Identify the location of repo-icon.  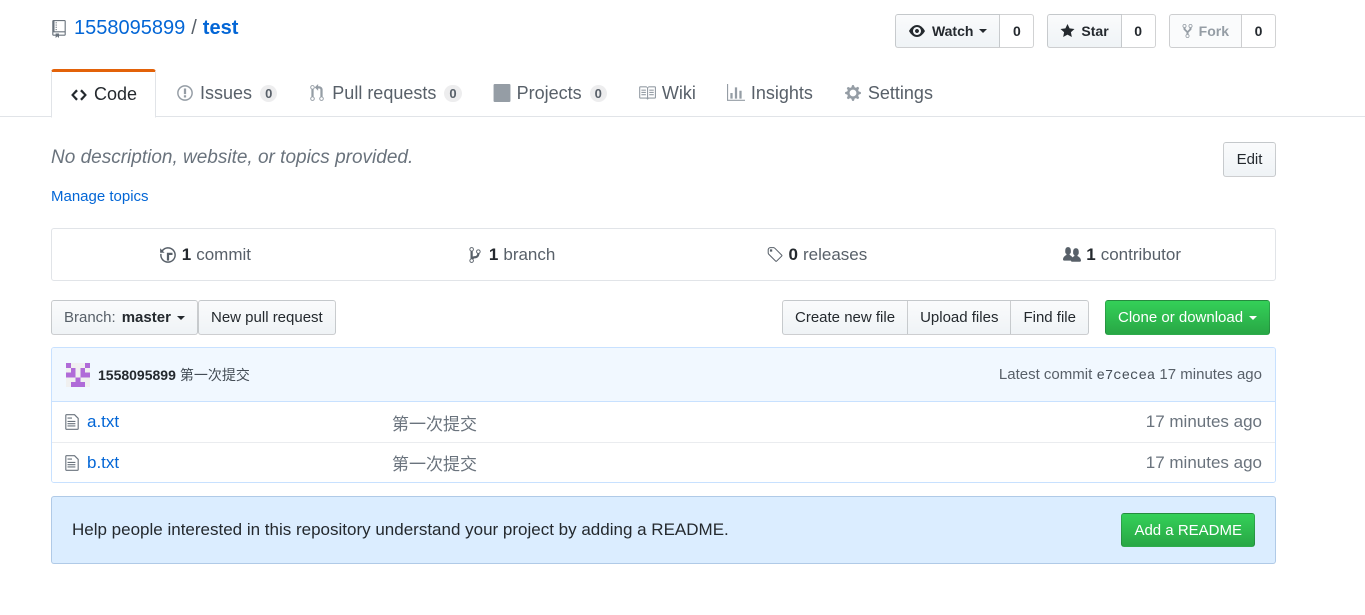
(59, 28).